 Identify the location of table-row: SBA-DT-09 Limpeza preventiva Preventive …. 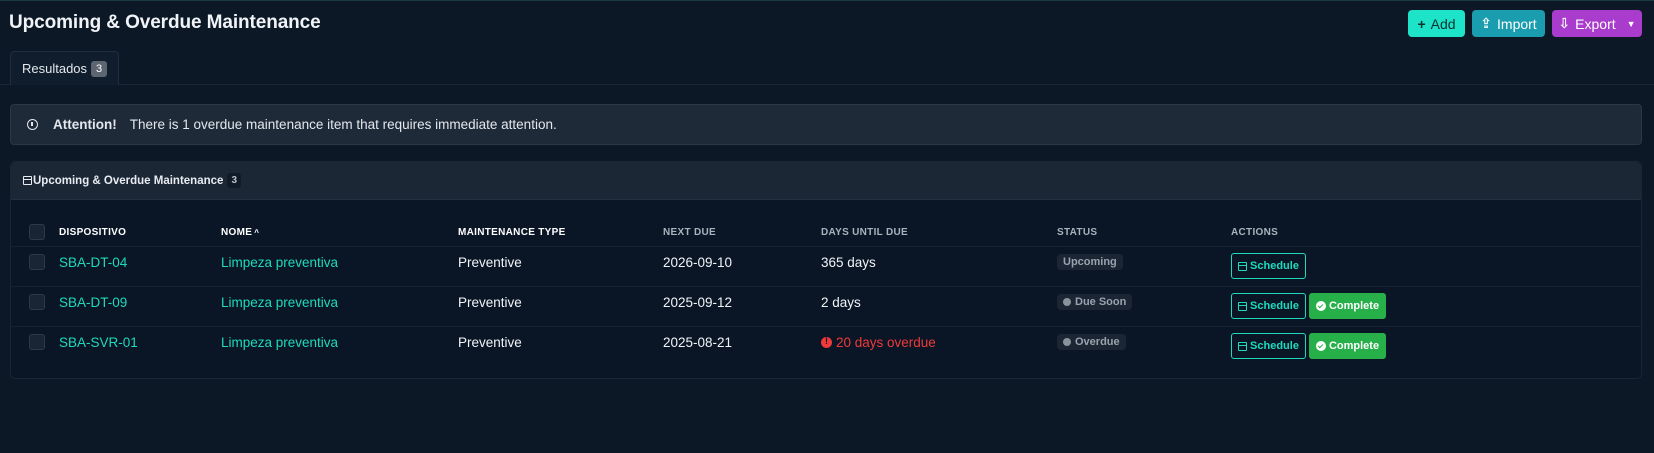
(827, 307).